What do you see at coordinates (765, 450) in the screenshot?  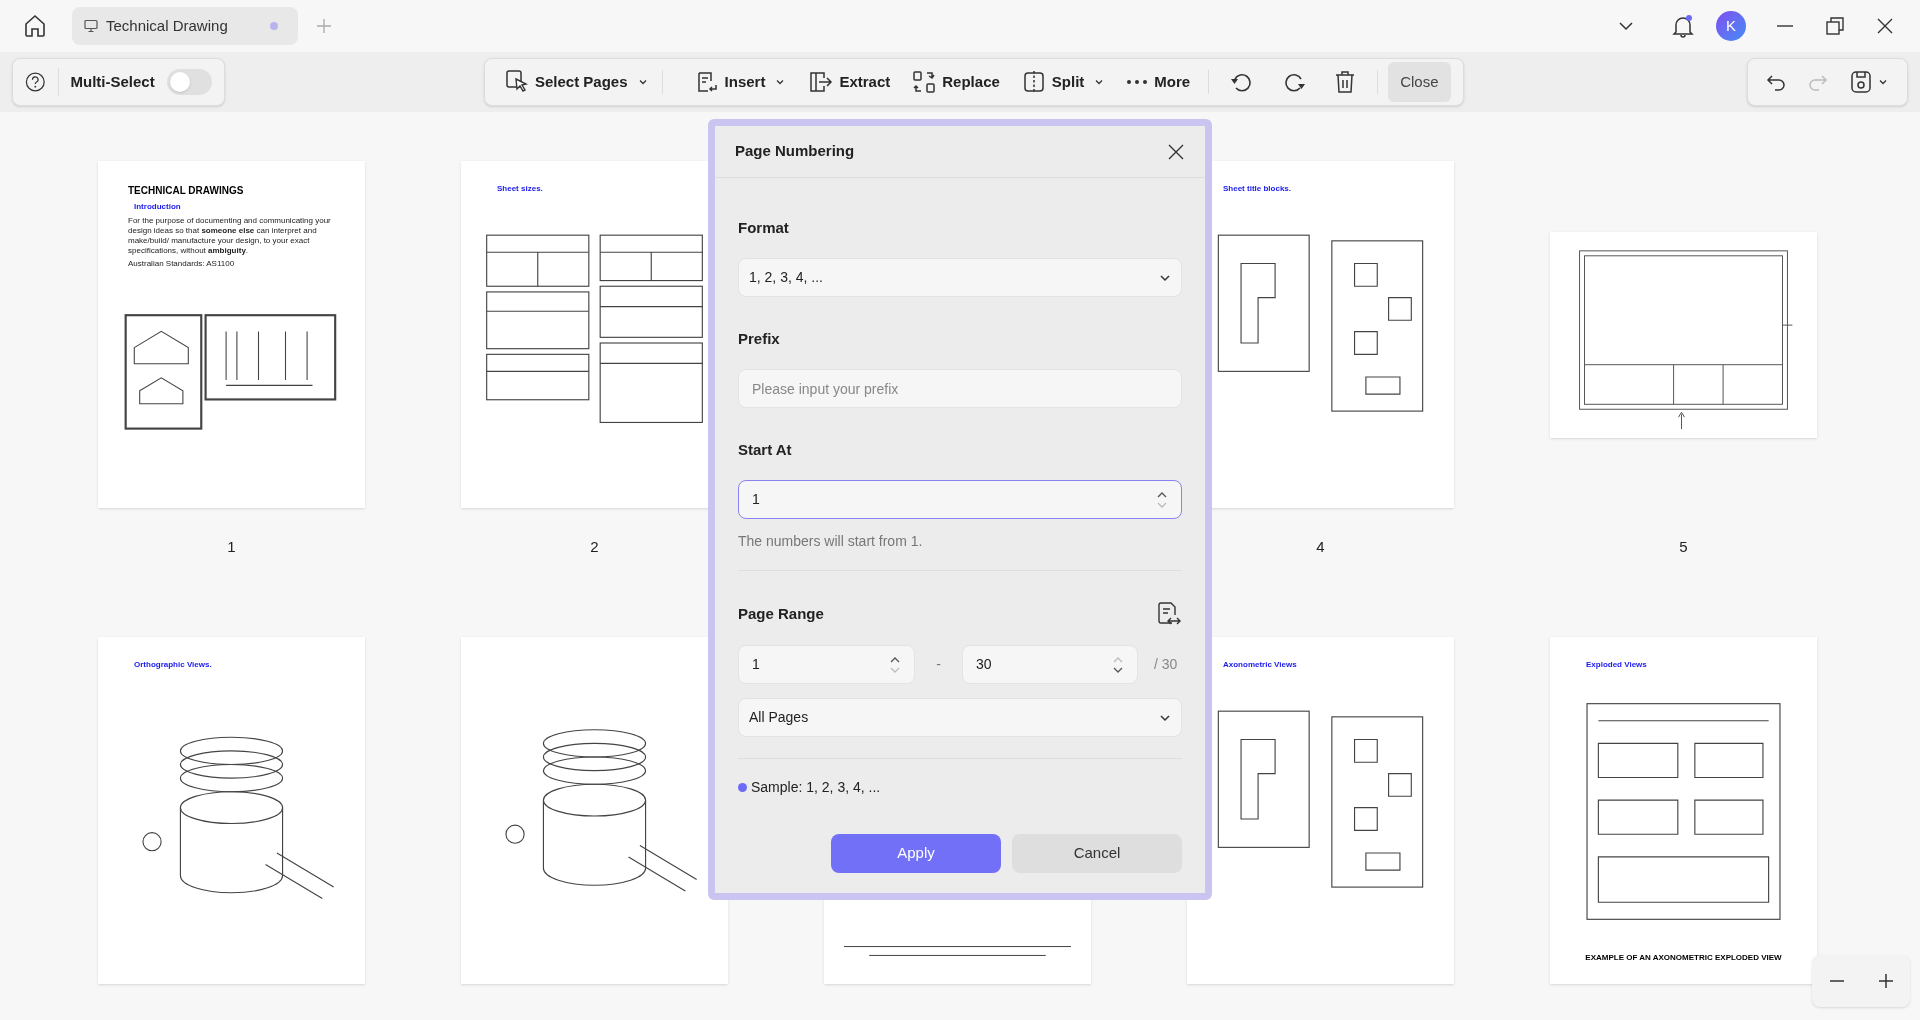 I see `field-label: Start At` at bounding box center [765, 450].